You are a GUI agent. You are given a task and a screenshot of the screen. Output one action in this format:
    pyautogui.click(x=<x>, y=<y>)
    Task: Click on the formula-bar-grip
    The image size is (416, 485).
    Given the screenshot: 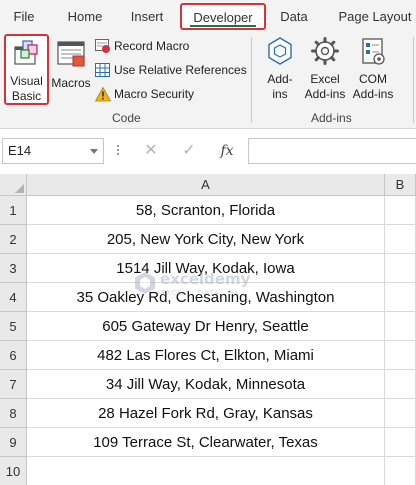 What is the action you would take?
    pyautogui.click(x=119, y=151)
    